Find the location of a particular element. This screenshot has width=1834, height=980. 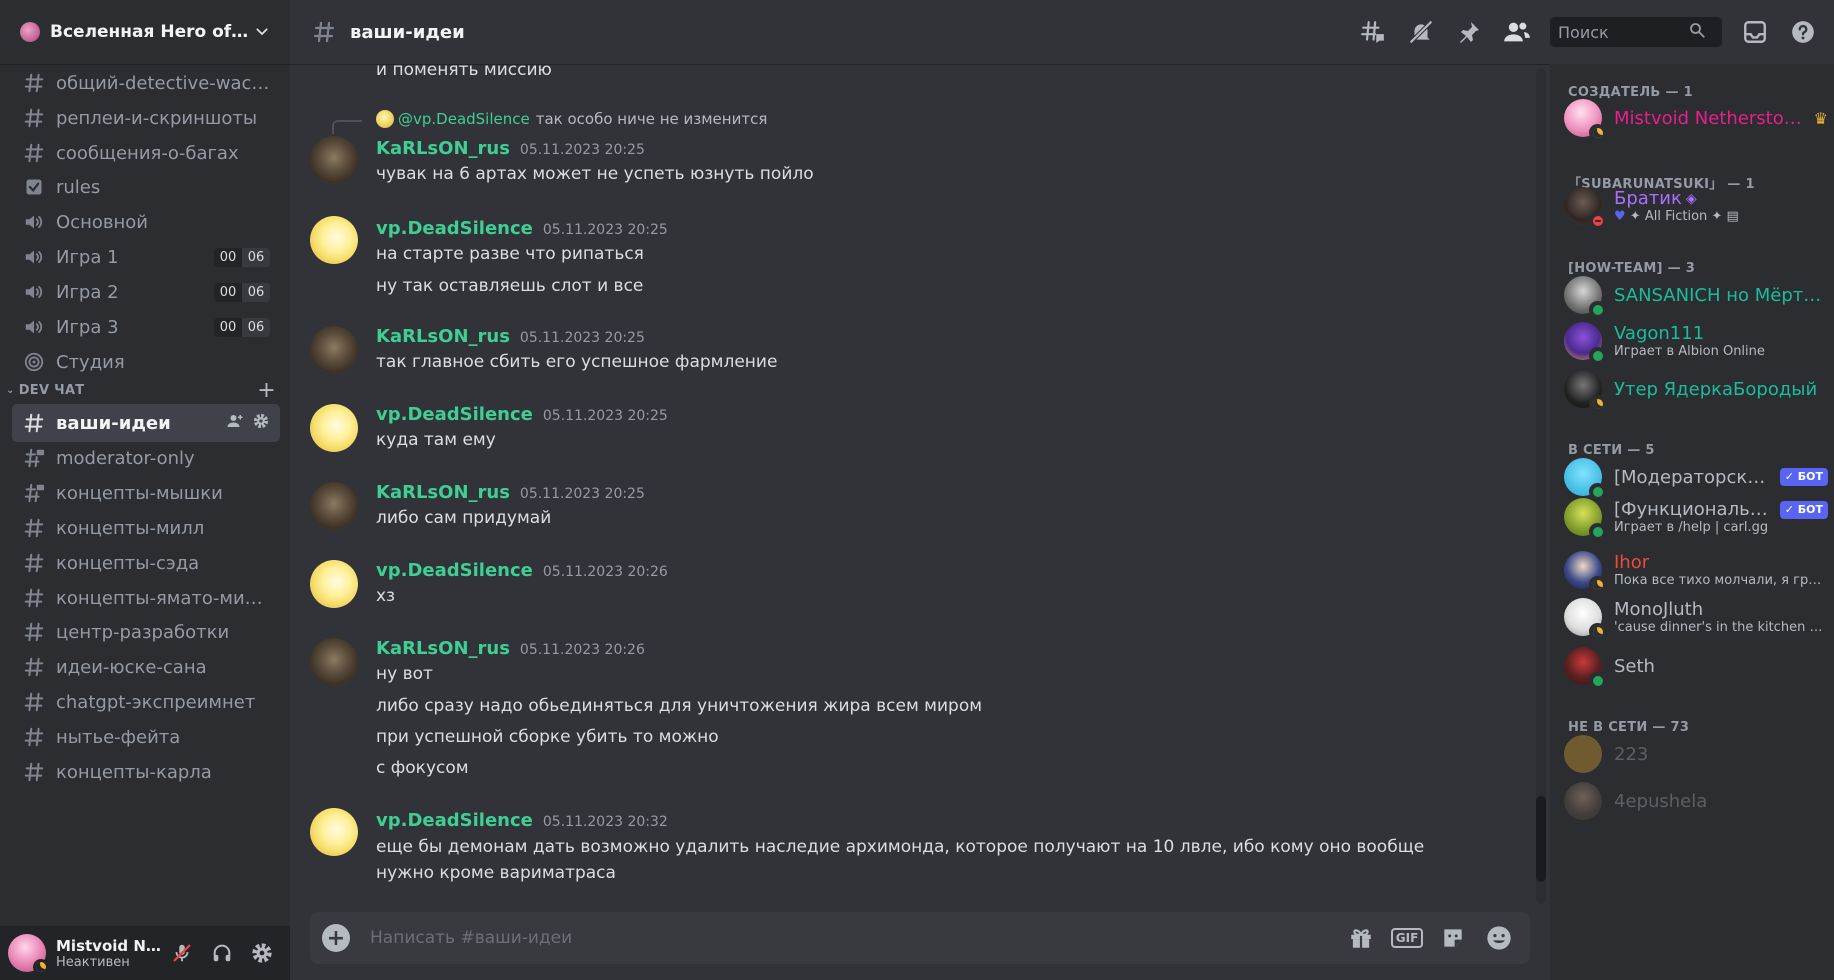

category-dev-chat: ⌄ DEV ЧАТ + is located at coordinates (146, 390).